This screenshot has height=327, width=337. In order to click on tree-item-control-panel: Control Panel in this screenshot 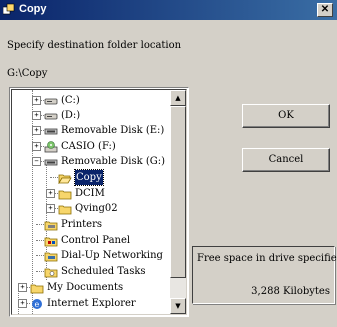, I will do `click(91, 240)`.